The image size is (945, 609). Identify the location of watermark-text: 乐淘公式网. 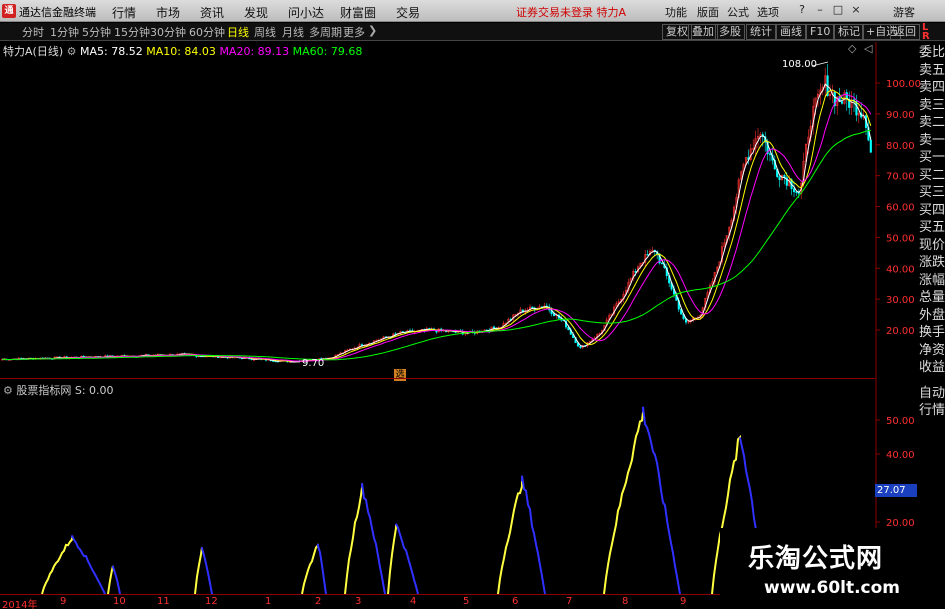
(816, 559).